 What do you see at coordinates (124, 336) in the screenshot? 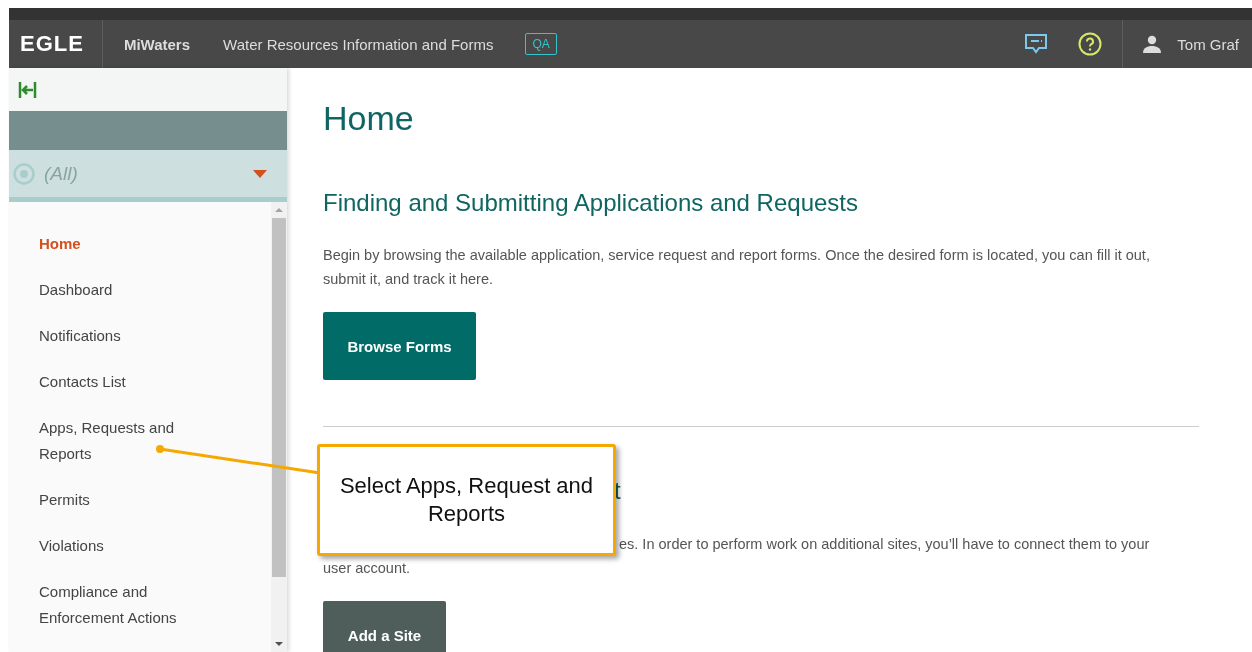
I see `sidebar-item: Notifications` at bounding box center [124, 336].